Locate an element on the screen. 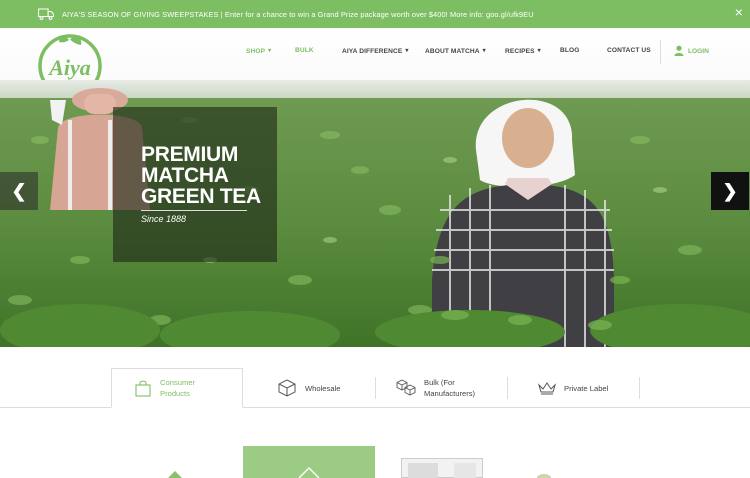 The width and height of the screenshot is (750, 478). nav-about-matcha: ABOUT MATCHA ▾ is located at coordinates (455, 51).